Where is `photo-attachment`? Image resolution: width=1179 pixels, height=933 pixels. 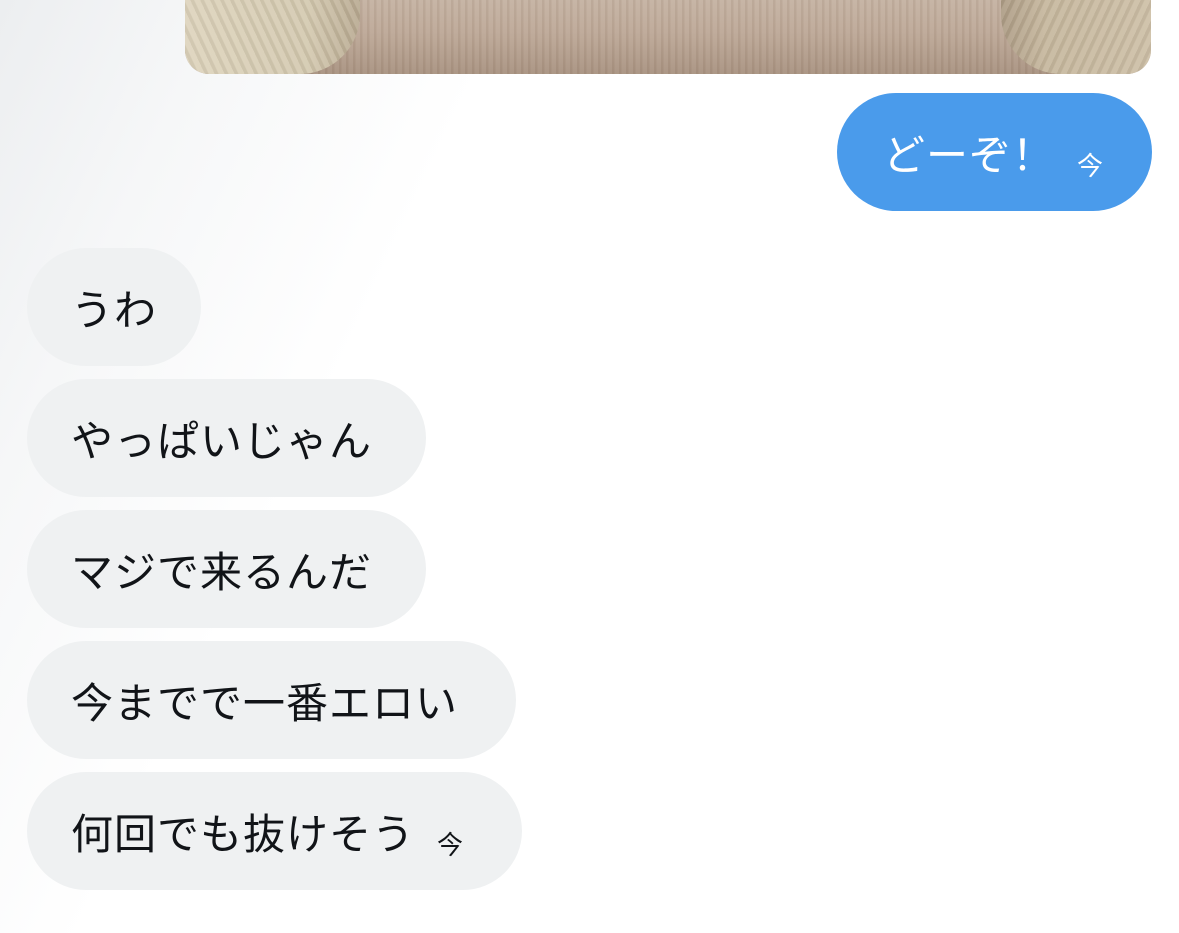
photo-attachment is located at coordinates (668, 37).